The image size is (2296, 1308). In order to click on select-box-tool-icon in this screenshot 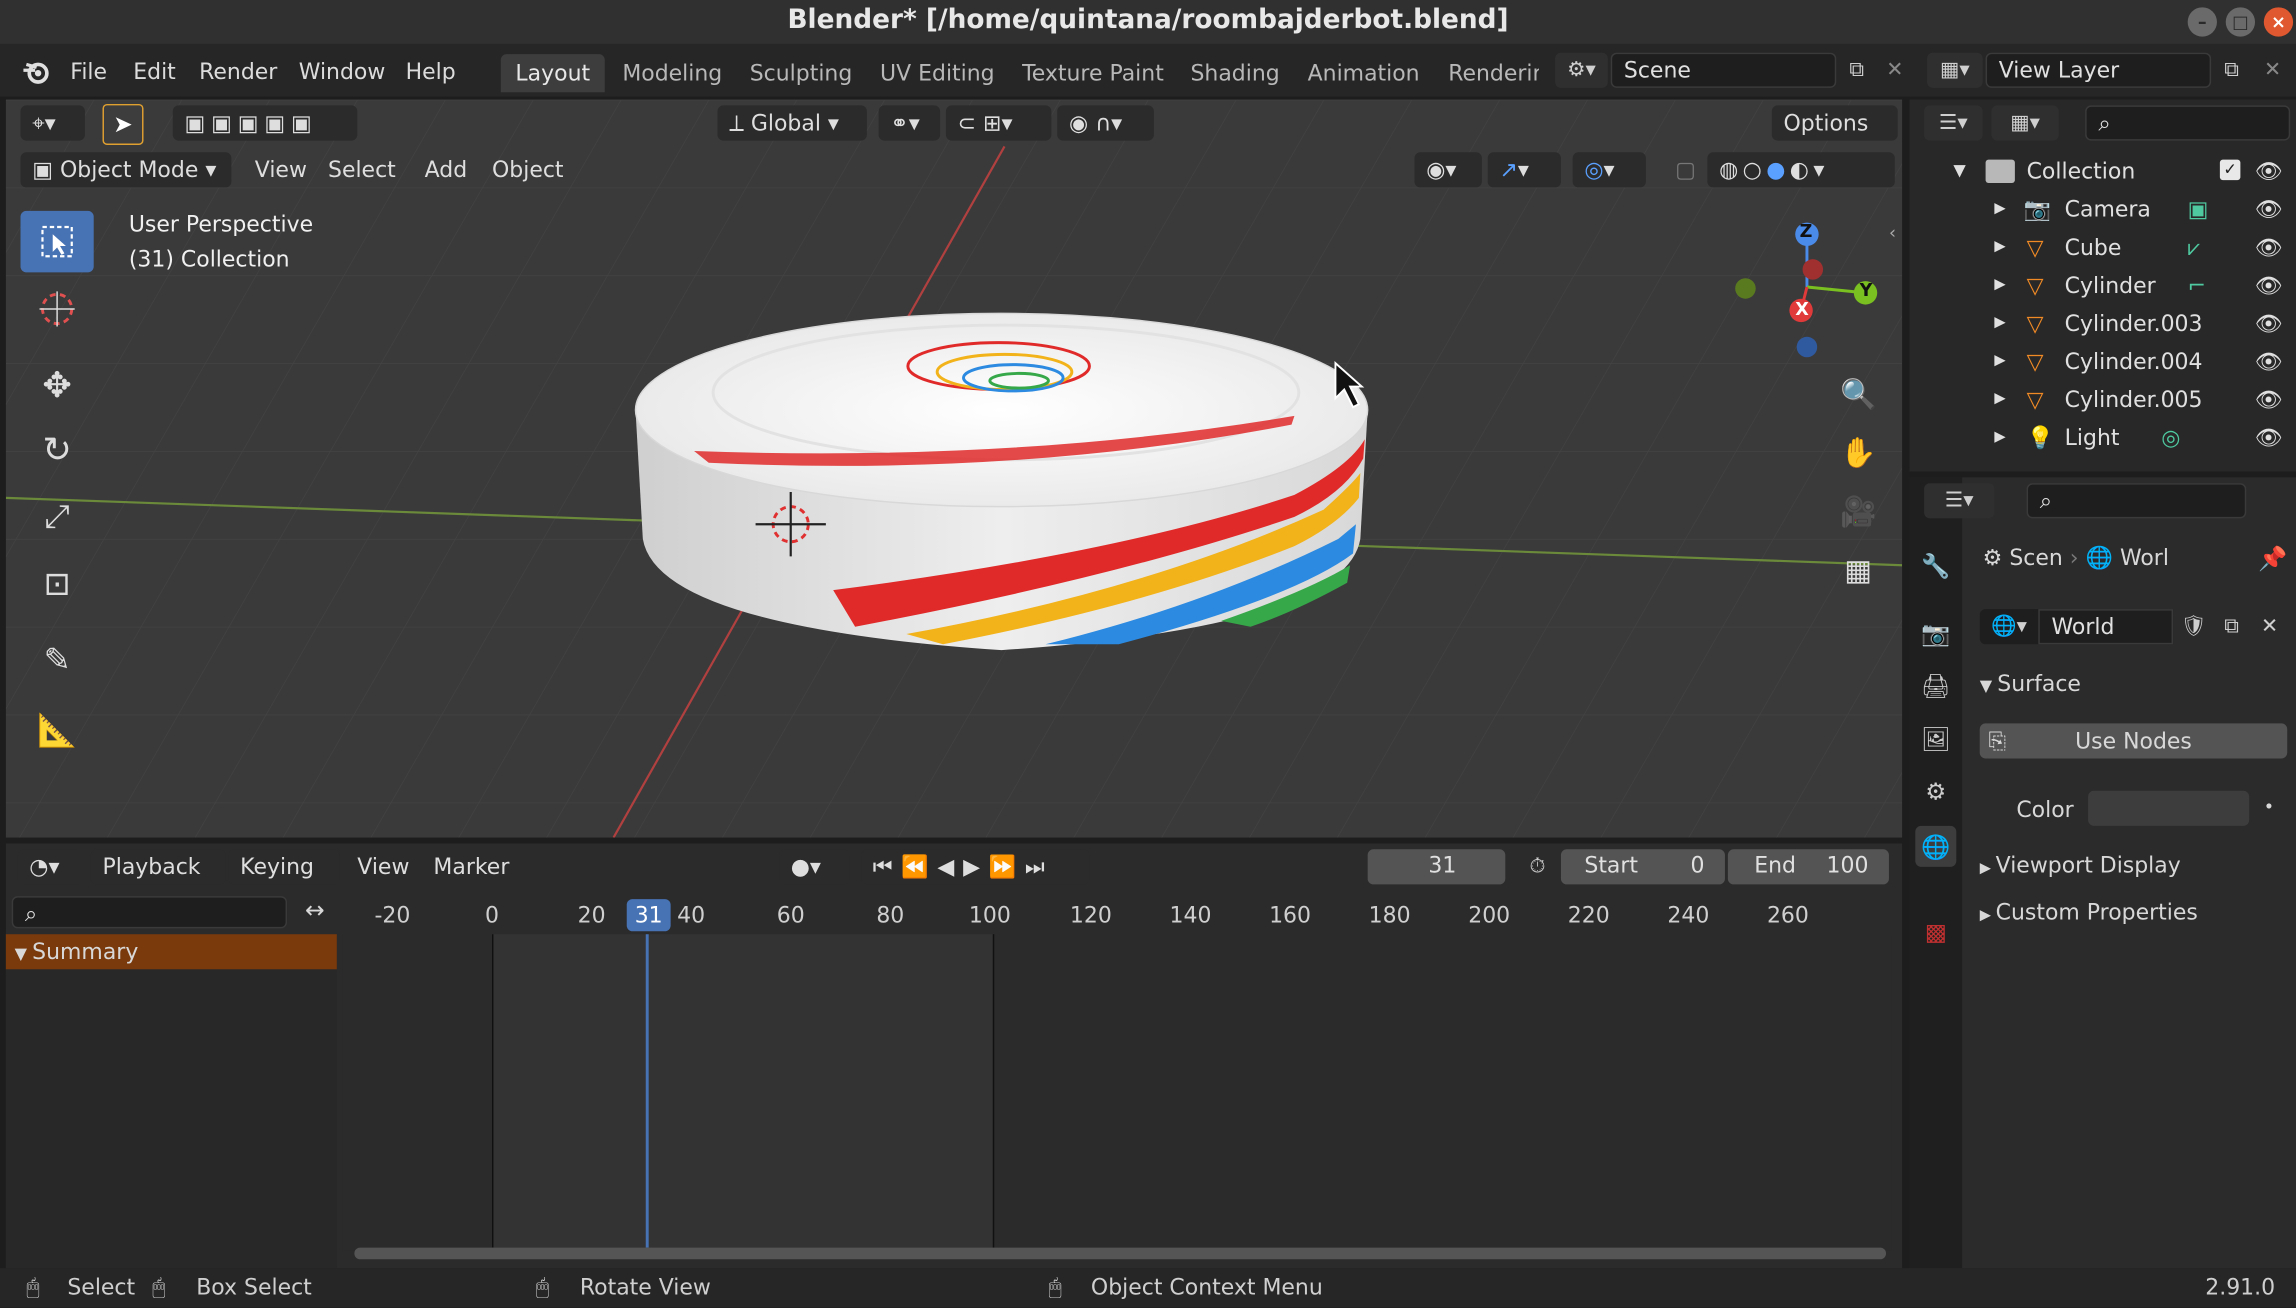, I will do `click(57, 241)`.